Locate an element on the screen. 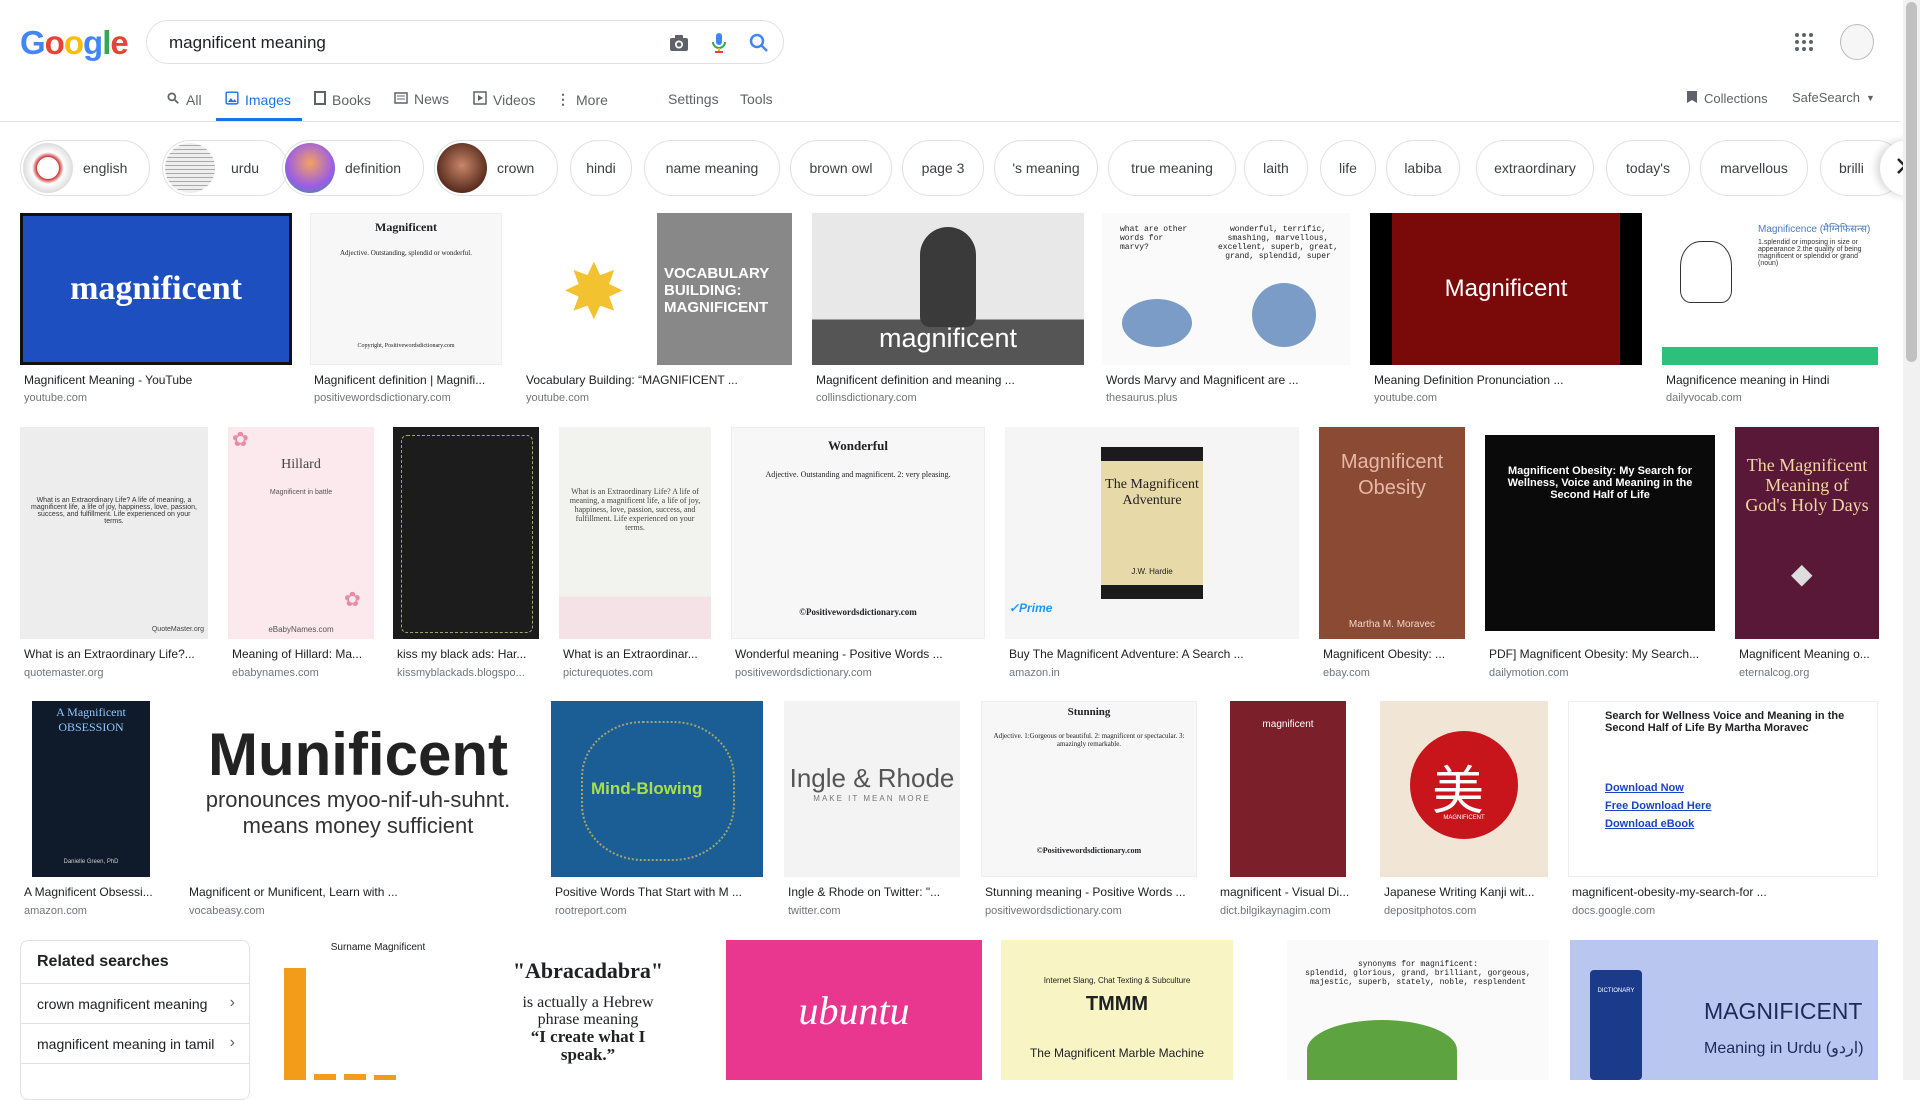 This screenshot has width=1920, height=1100. logo-letter: g is located at coordinates (93, 42).